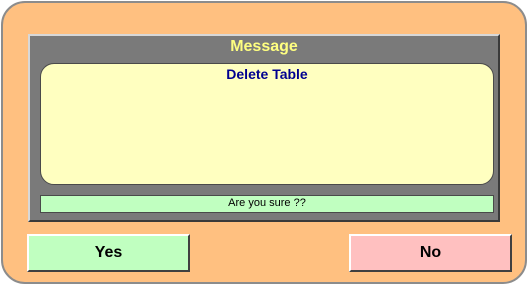 This screenshot has height=285, width=528. I want to click on dialog-title: Message, so click(264, 46).